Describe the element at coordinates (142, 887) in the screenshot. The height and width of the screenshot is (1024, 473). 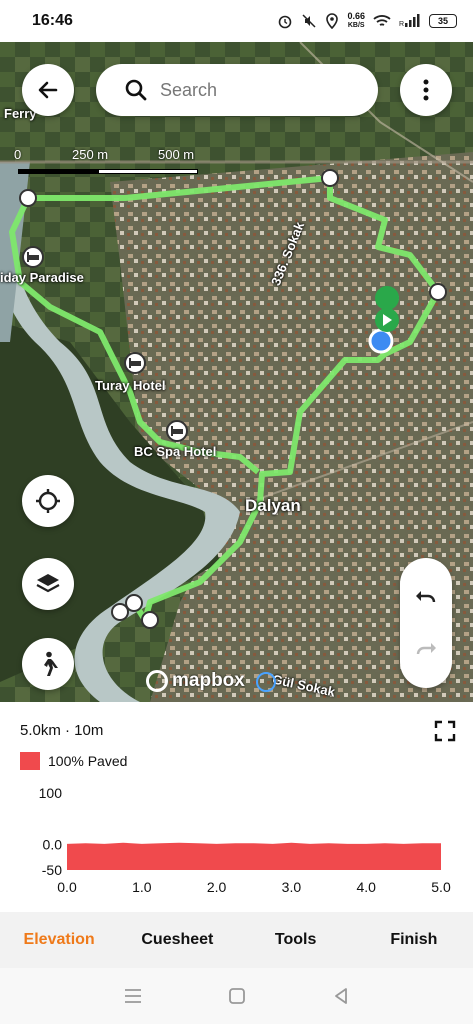
I see `x-tick-label: 1.0` at that location.